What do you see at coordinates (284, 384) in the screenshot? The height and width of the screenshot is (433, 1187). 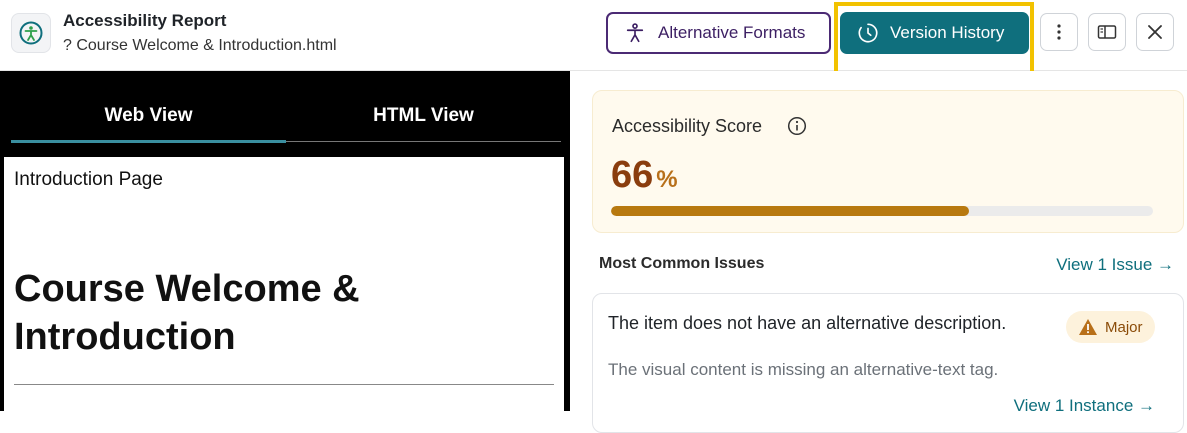 I see `doc-divider` at bounding box center [284, 384].